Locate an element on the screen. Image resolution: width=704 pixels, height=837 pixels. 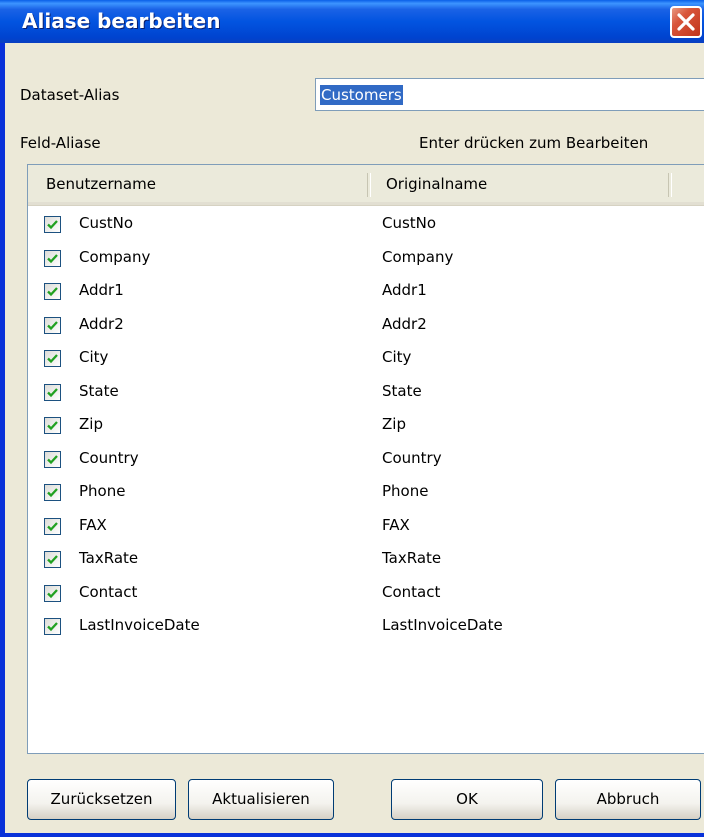
list-row: FAX FAX is located at coordinates (366, 526).